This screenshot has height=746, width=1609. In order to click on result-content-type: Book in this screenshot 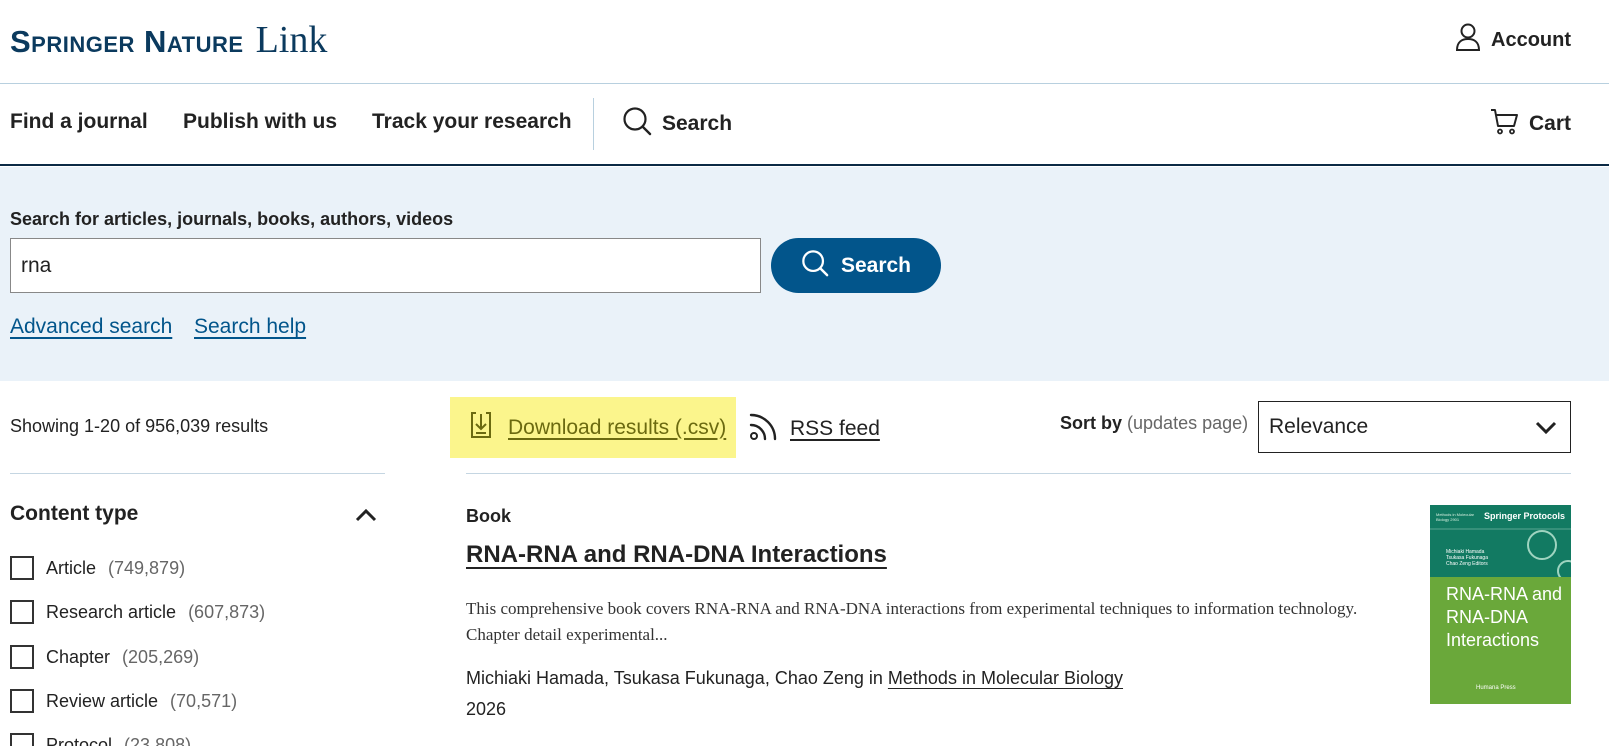, I will do `click(488, 516)`.